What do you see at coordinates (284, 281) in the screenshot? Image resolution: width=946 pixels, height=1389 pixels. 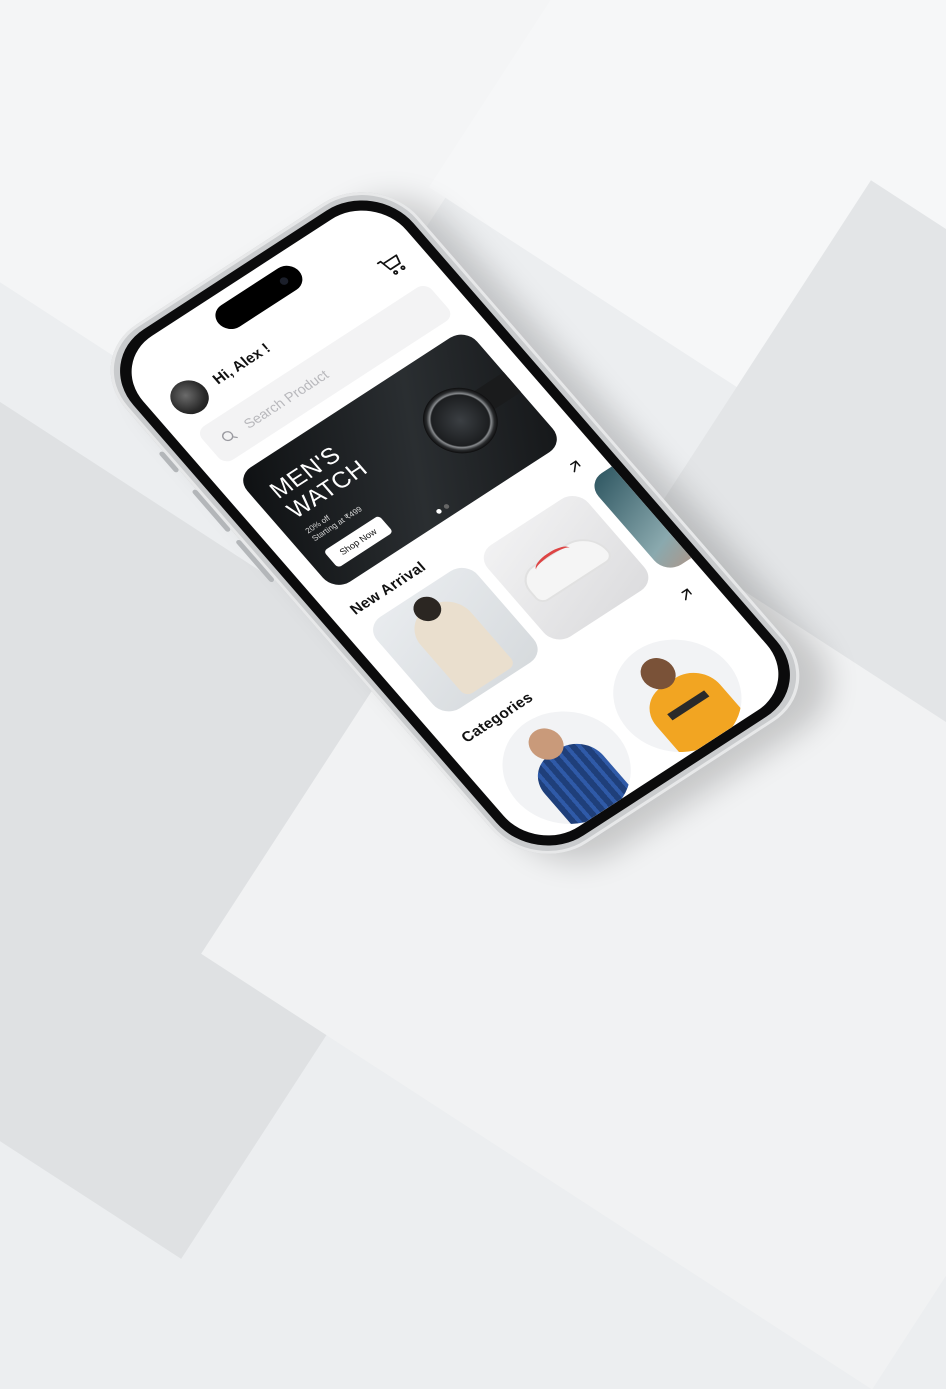 I see `camera-dot` at bounding box center [284, 281].